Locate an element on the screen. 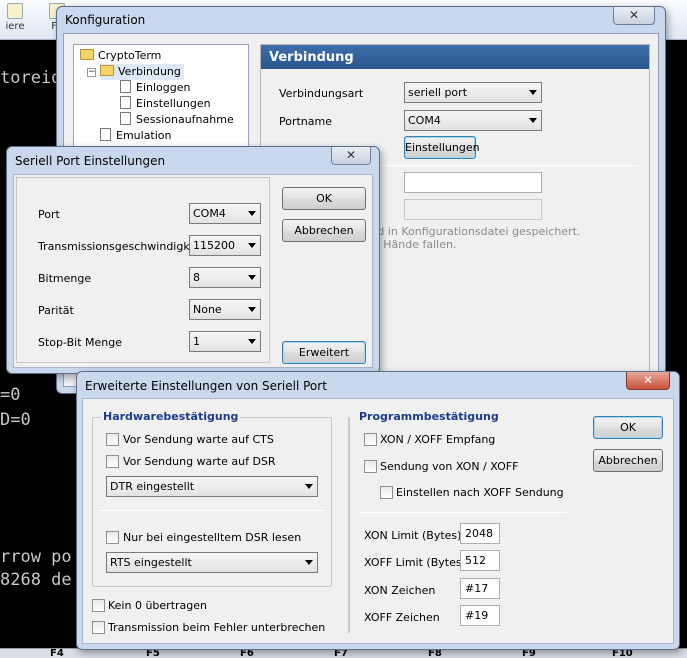 This screenshot has height=658, width=687. einstellungen-button: Einstellungen is located at coordinates (442, 147).